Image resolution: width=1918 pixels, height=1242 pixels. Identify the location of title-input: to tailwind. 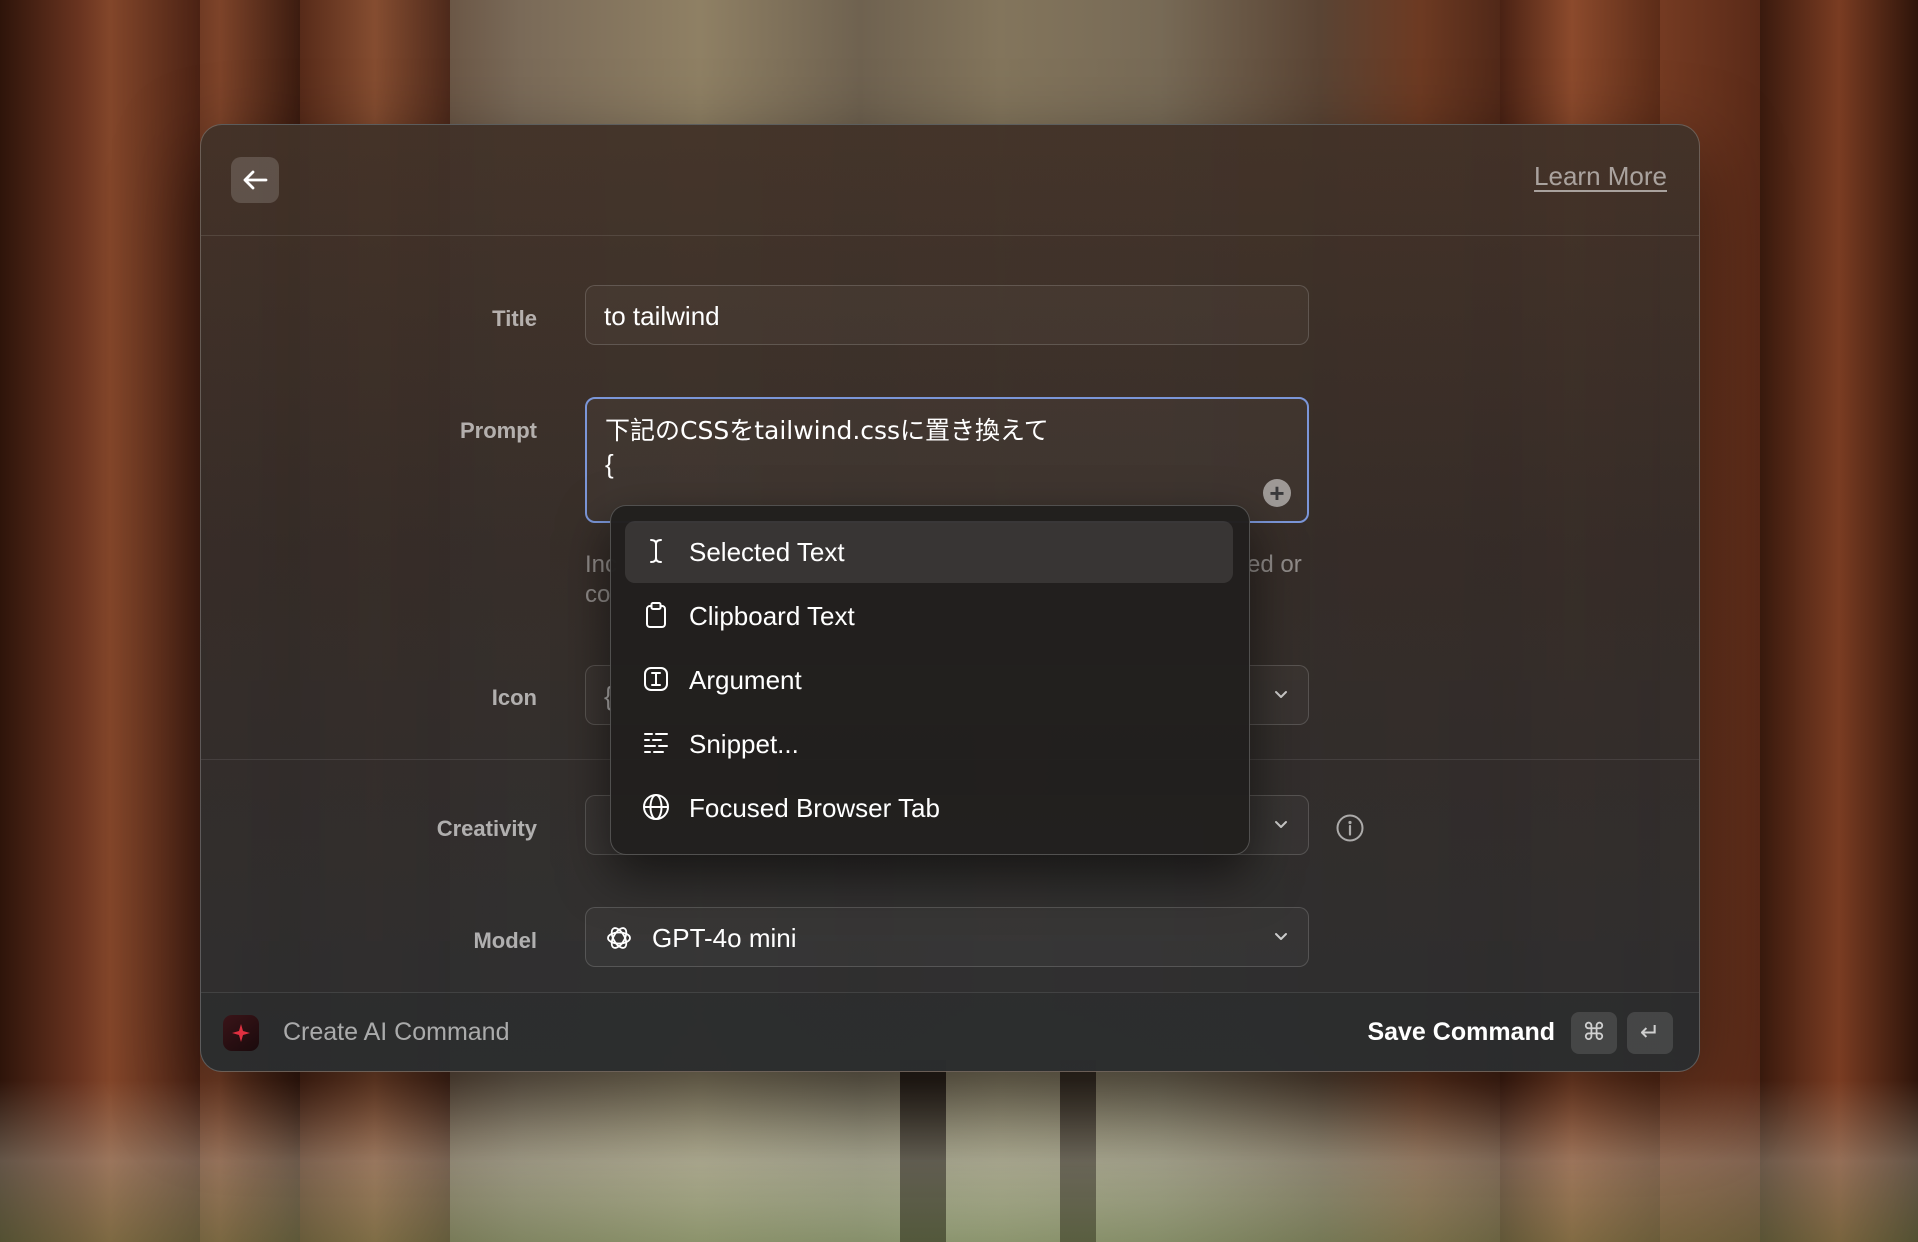
(947, 315).